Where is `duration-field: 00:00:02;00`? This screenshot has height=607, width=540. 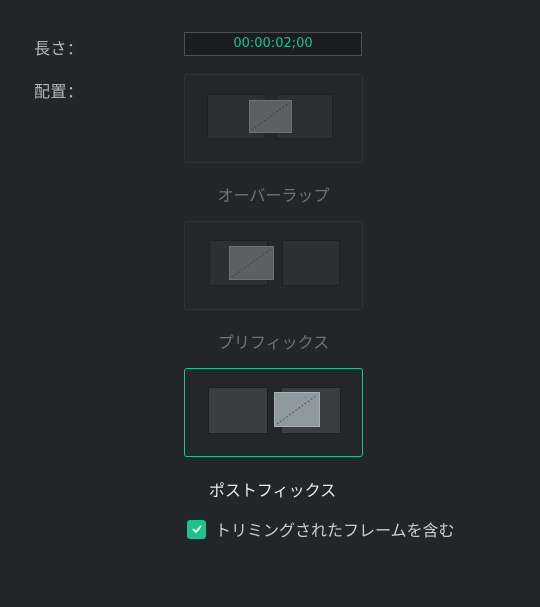 duration-field: 00:00:02;00 is located at coordinates (273, 44).